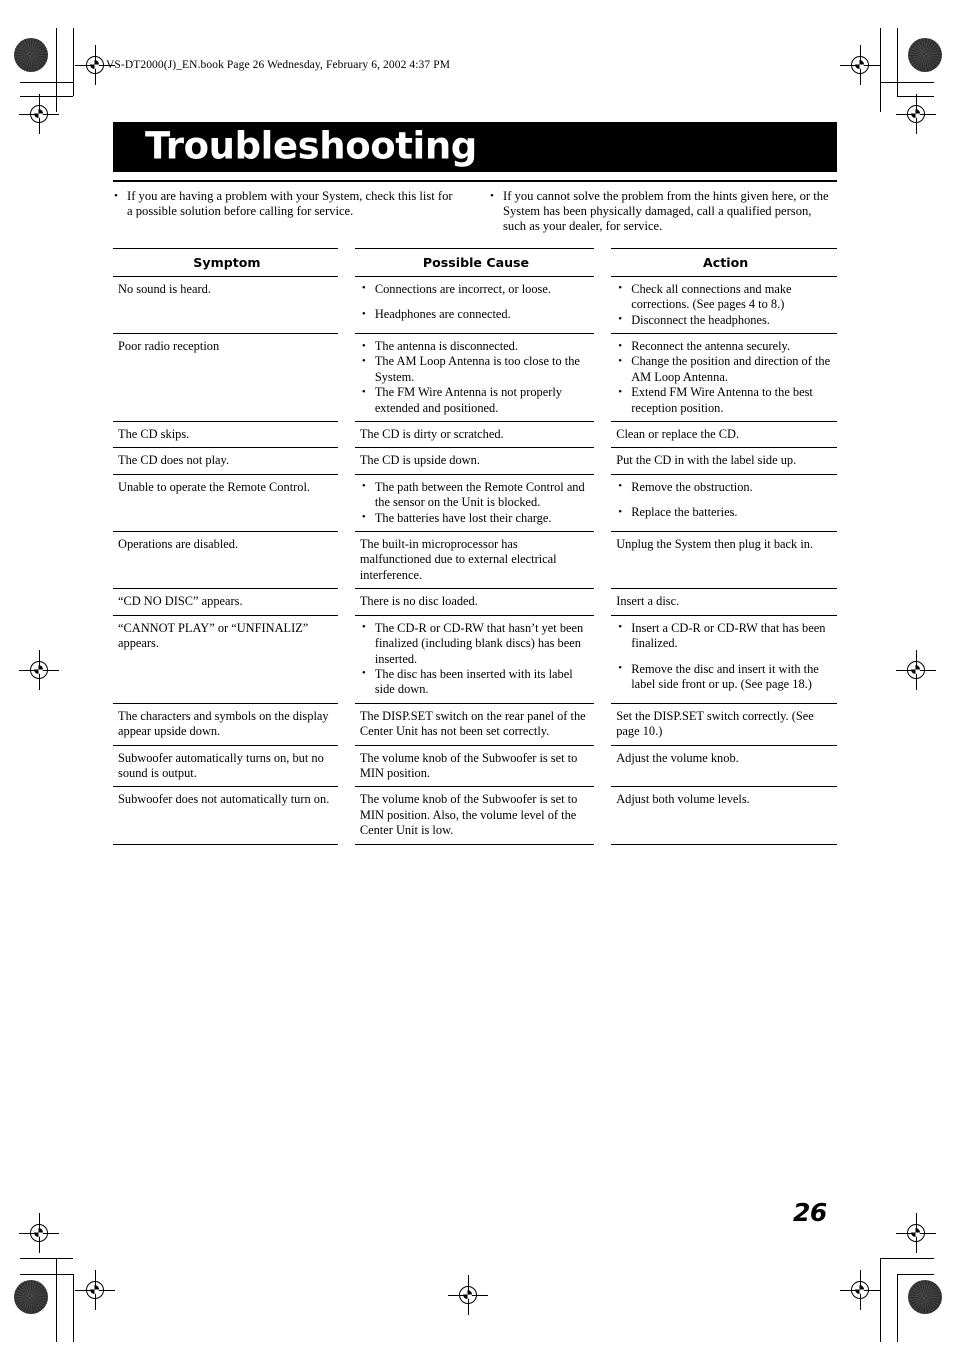  Describe the element at coordinates (725, 320) in the screenshot. I see `action-item: Disconnect the headphones.` at that location.